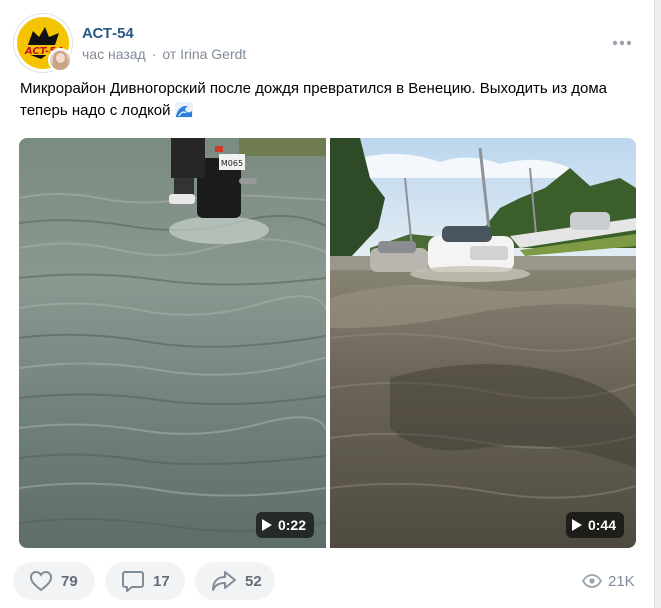 The image size is (661, 608). What do you see at coordinates (592, 581) in the screenshot?
I see `eye-icon` at bounding box center [592, 581].